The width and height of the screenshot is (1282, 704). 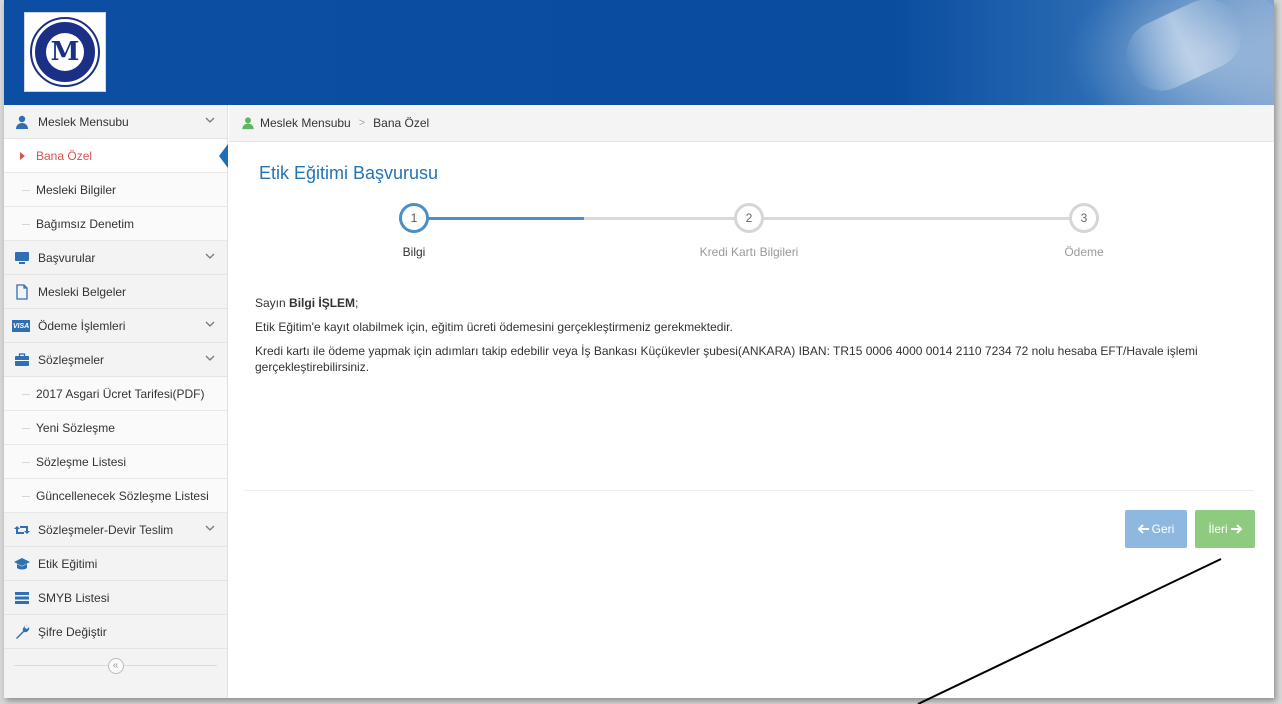 I want to click on arrow-right-icon, so click(x=1236, y=529).